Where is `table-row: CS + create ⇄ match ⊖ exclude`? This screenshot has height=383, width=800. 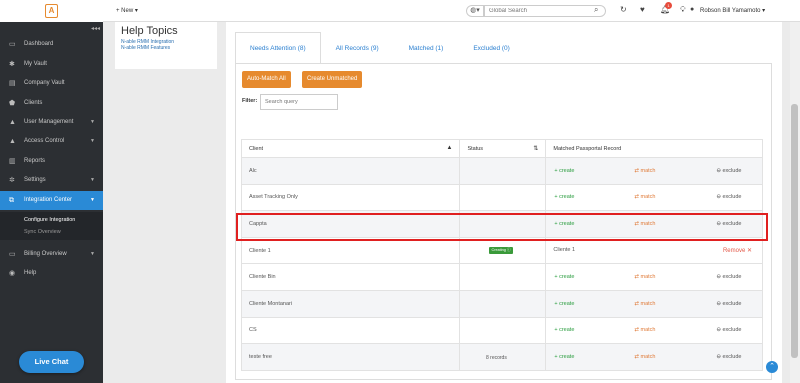 table-row: CS + create ⇄ match ⊖ exclude is located at coordinates (501, 330).